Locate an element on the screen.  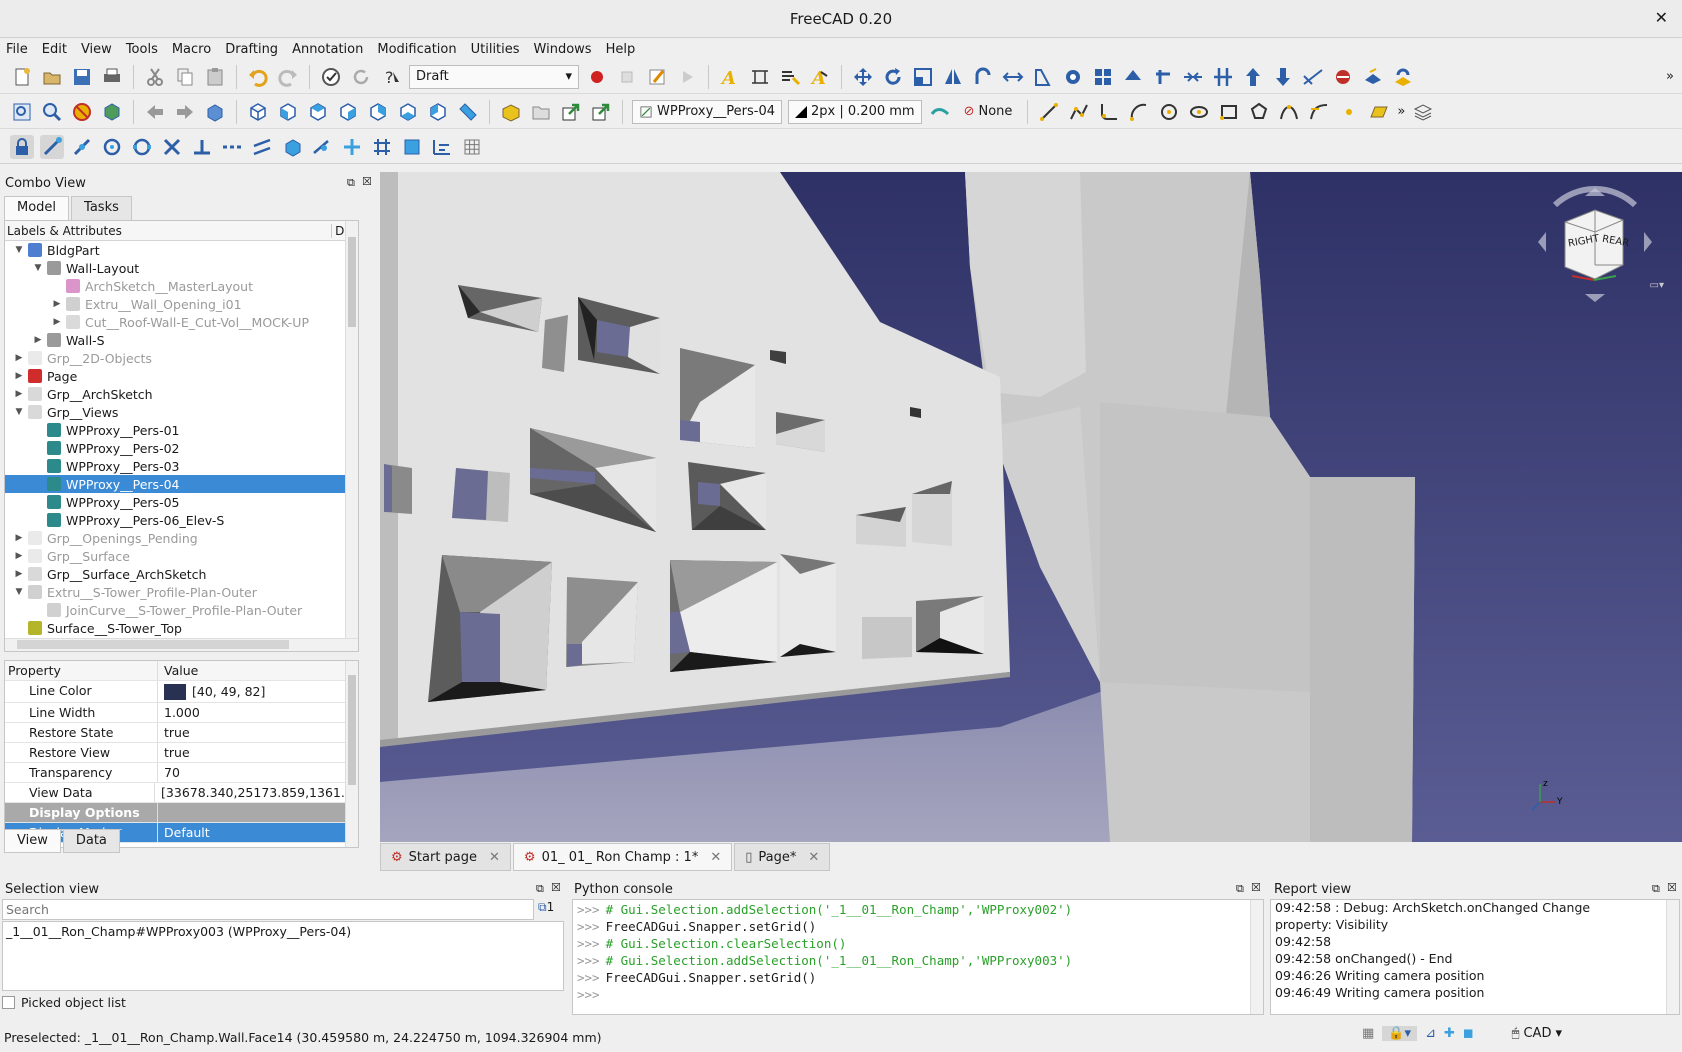
apply-style-icon is located at coordinates (940, 112).